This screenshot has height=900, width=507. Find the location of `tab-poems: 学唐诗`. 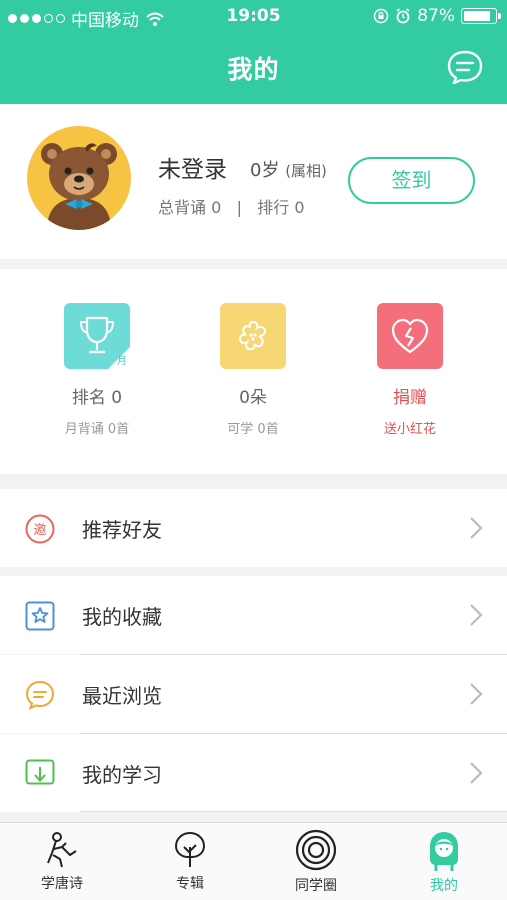

tab-poems: 学唐诗 is located at coordinates (62, 861).